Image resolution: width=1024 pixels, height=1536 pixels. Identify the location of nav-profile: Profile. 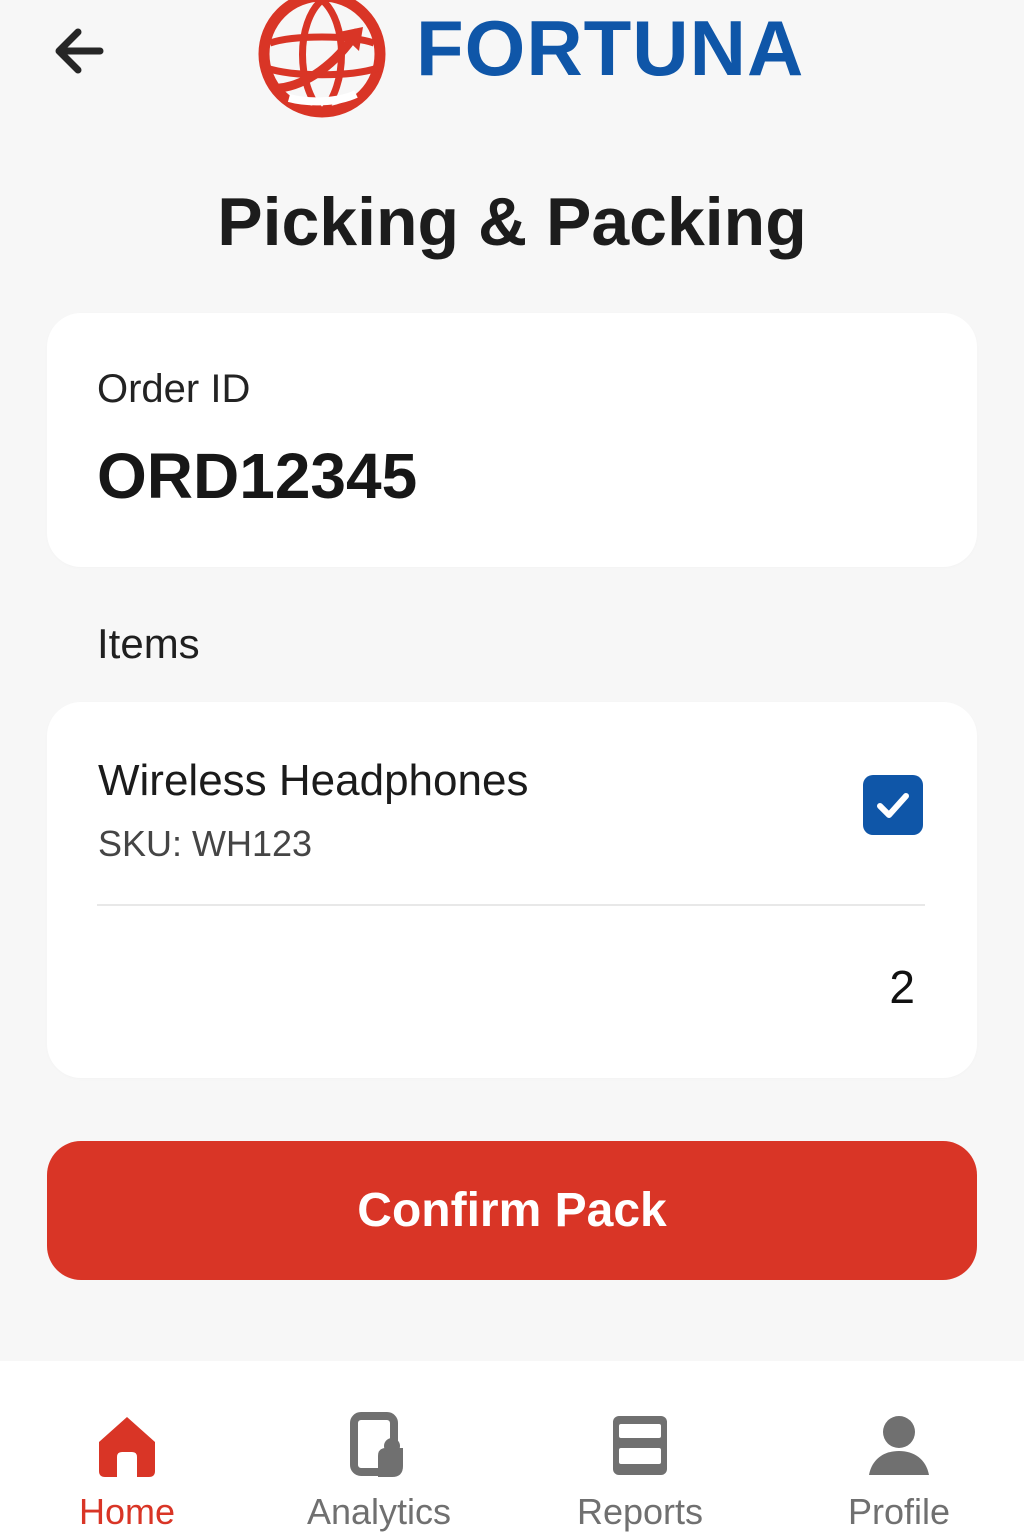
(899, 1448).